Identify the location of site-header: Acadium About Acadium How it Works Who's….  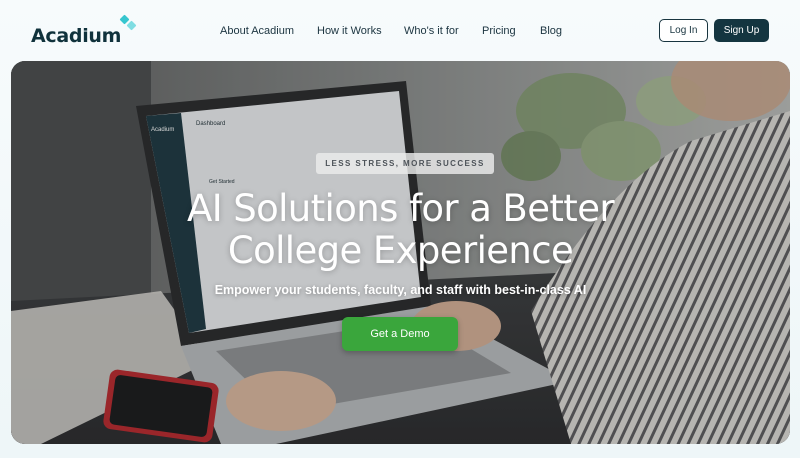
(400, 30).